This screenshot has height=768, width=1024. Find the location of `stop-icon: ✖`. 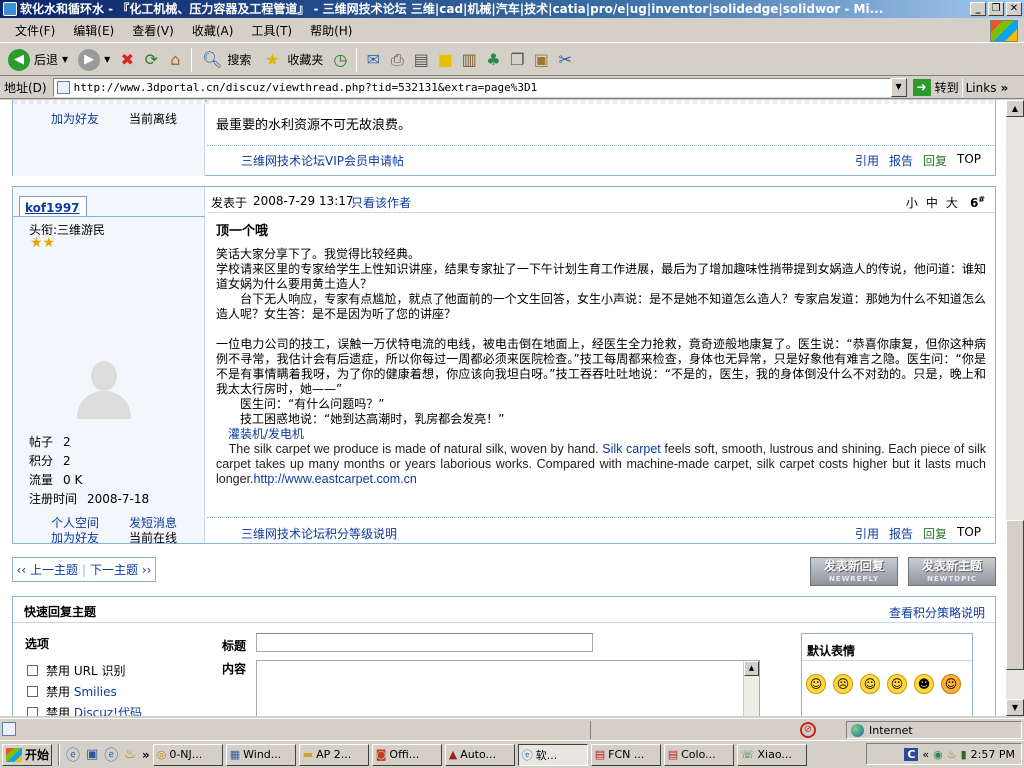

stop-icon: ✖ is located at coordinates (127, 60).